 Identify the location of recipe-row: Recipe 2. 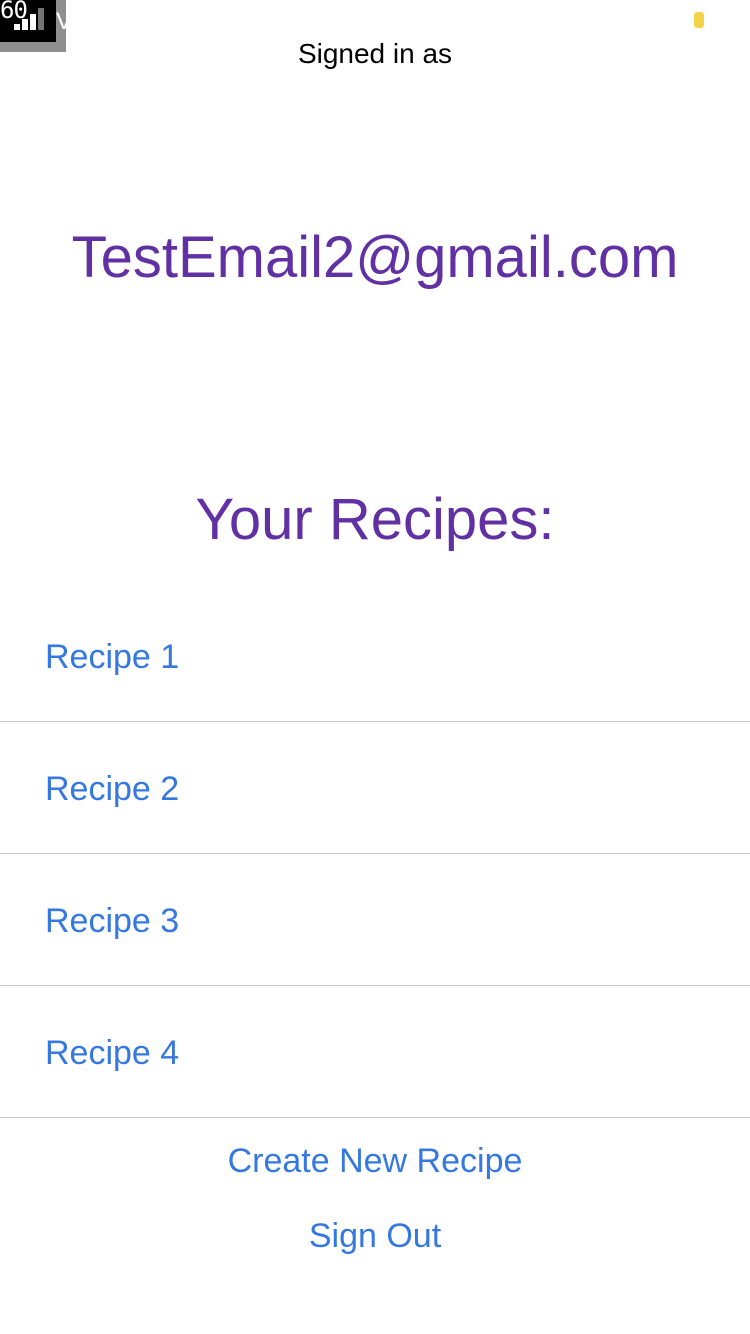
(375, 788).